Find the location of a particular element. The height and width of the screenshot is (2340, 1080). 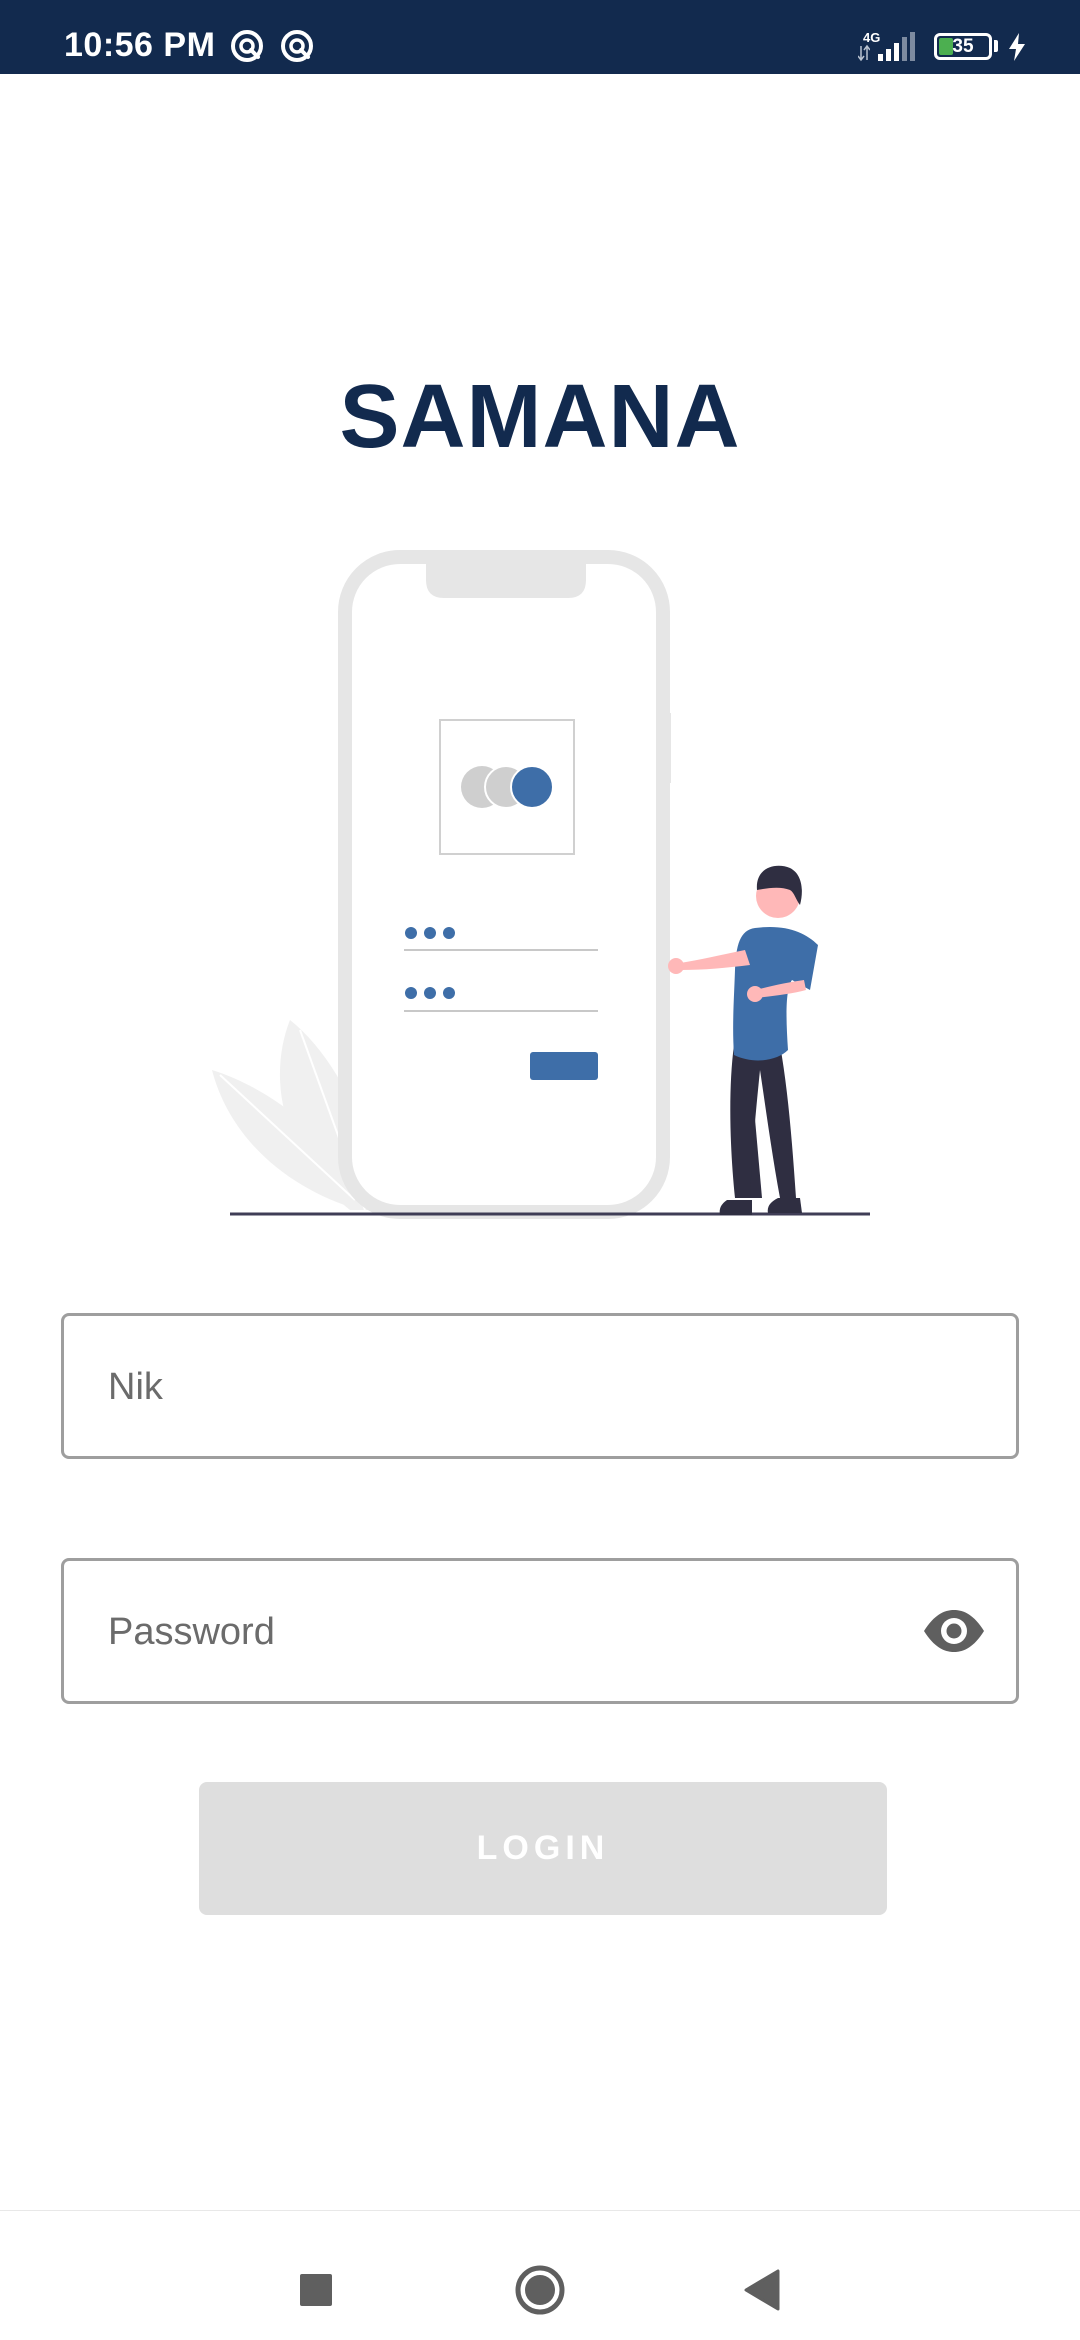

square-icon is located at coordinates (316, 2290).